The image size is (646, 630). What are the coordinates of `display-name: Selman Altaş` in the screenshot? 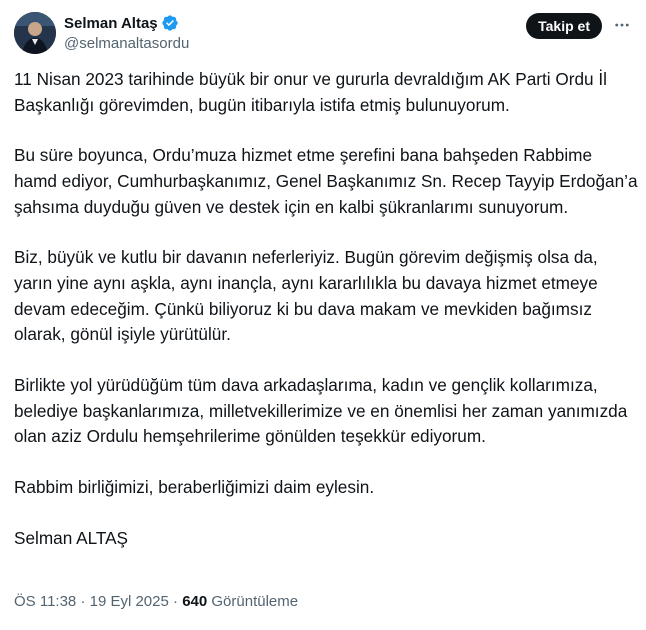 It's located at (111, 23).